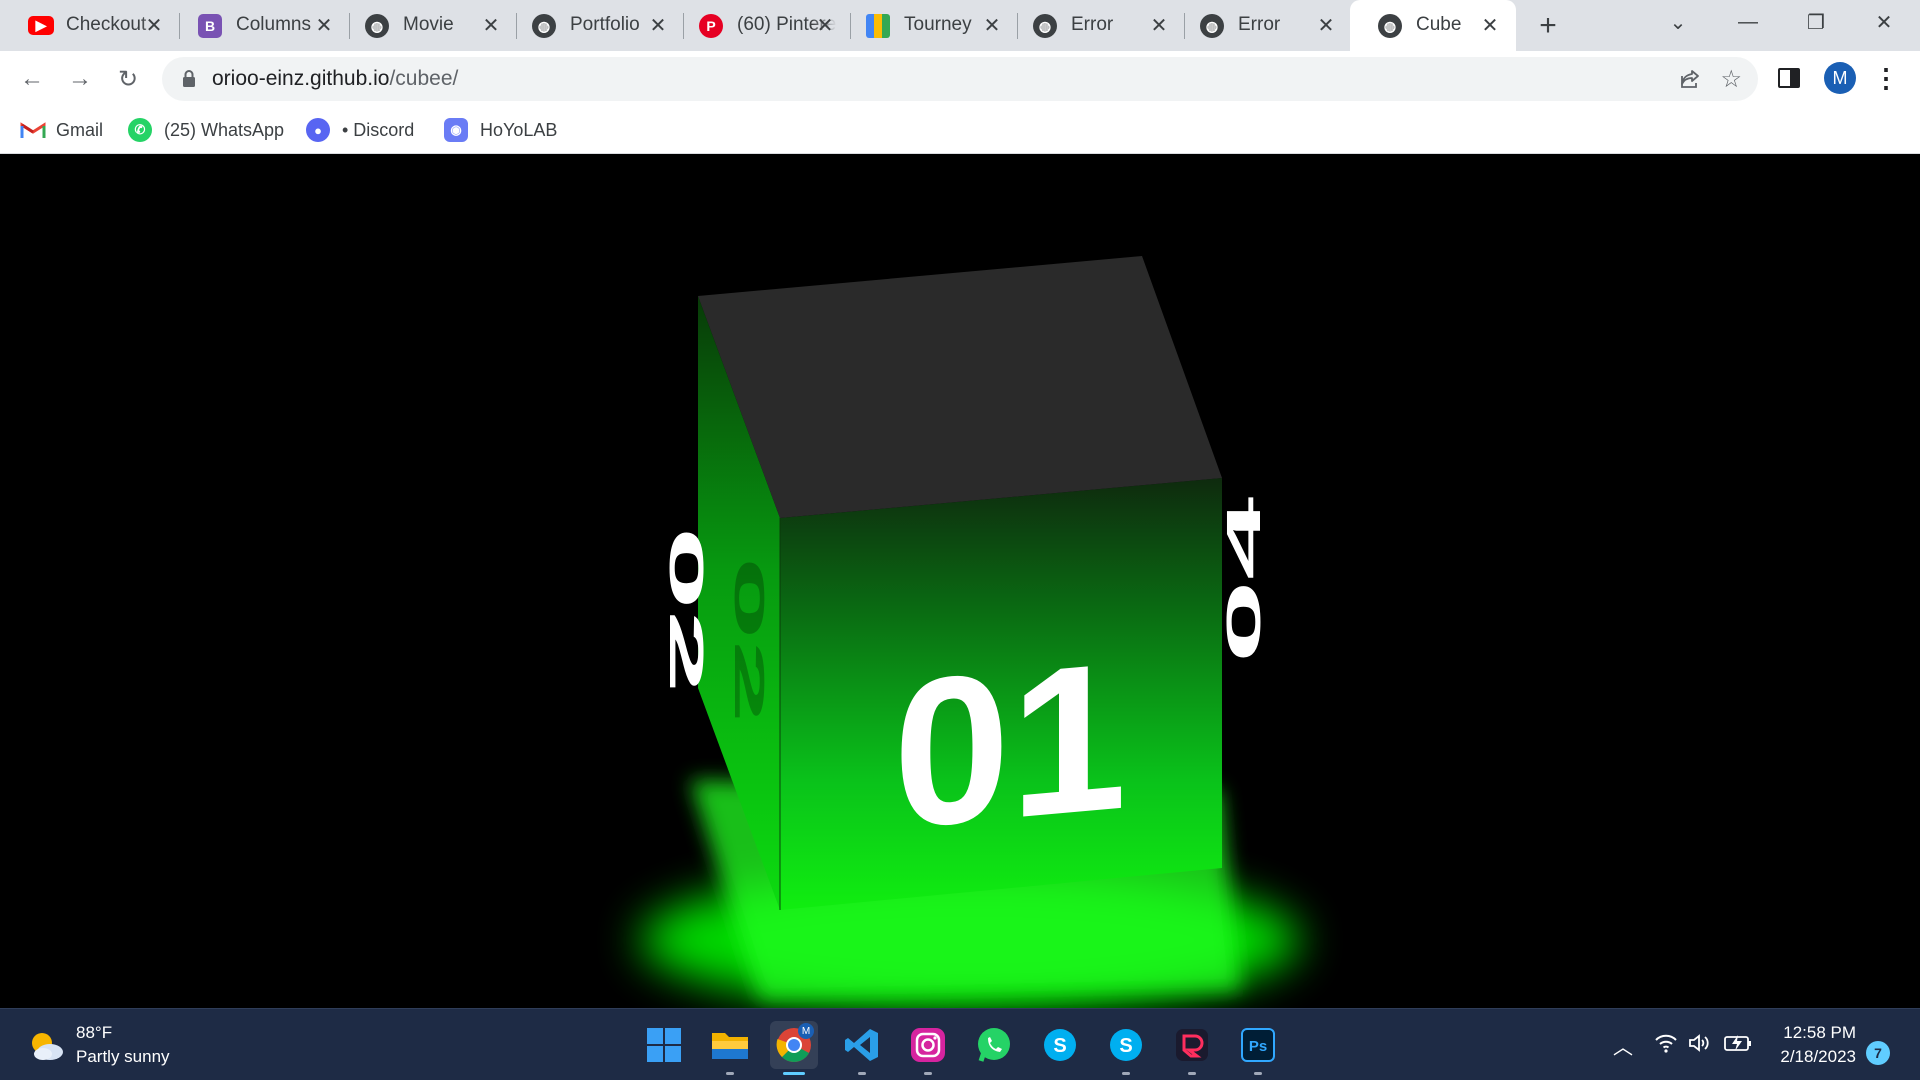  I want to click on skype-alt-icon: S, so click(1126, 1048).